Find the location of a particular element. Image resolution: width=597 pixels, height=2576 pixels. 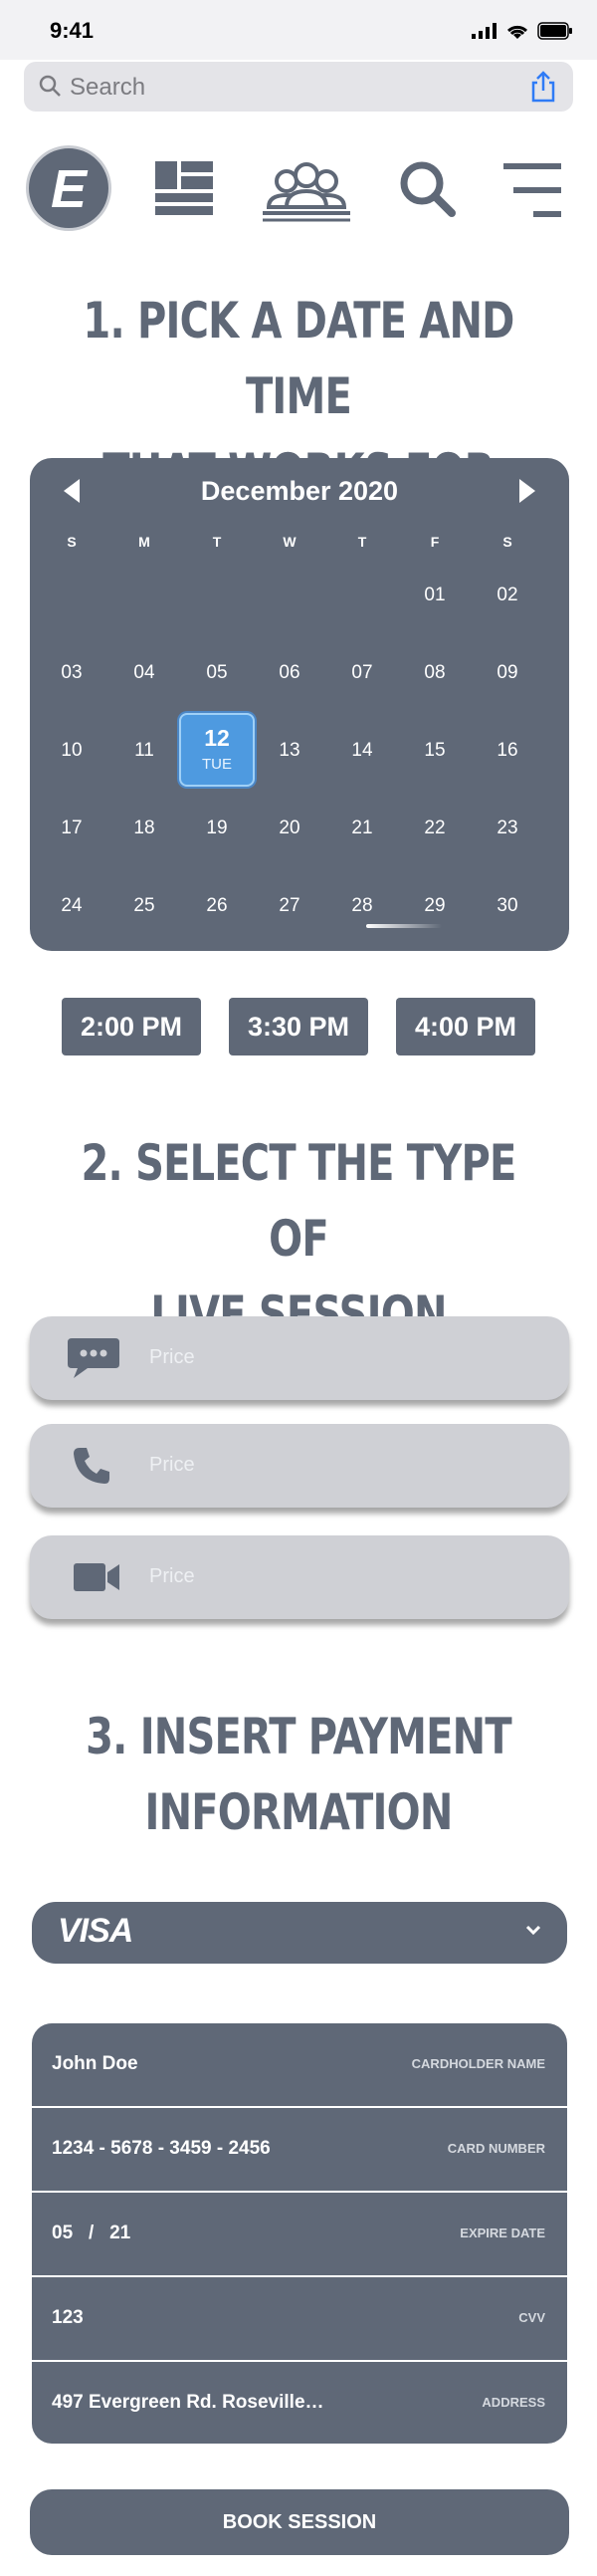

section-1-line-1: 1. PICK A DATE AND TIME is located at coordinates (298, 358).